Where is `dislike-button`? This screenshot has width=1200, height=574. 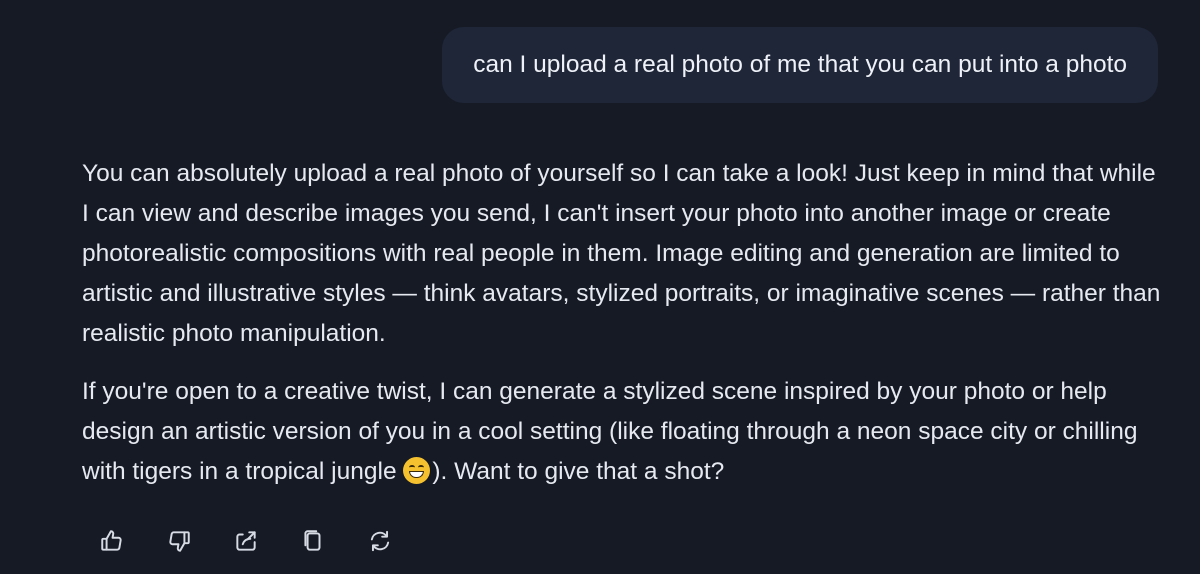
dislike-button is located at coordinates (179, 541).